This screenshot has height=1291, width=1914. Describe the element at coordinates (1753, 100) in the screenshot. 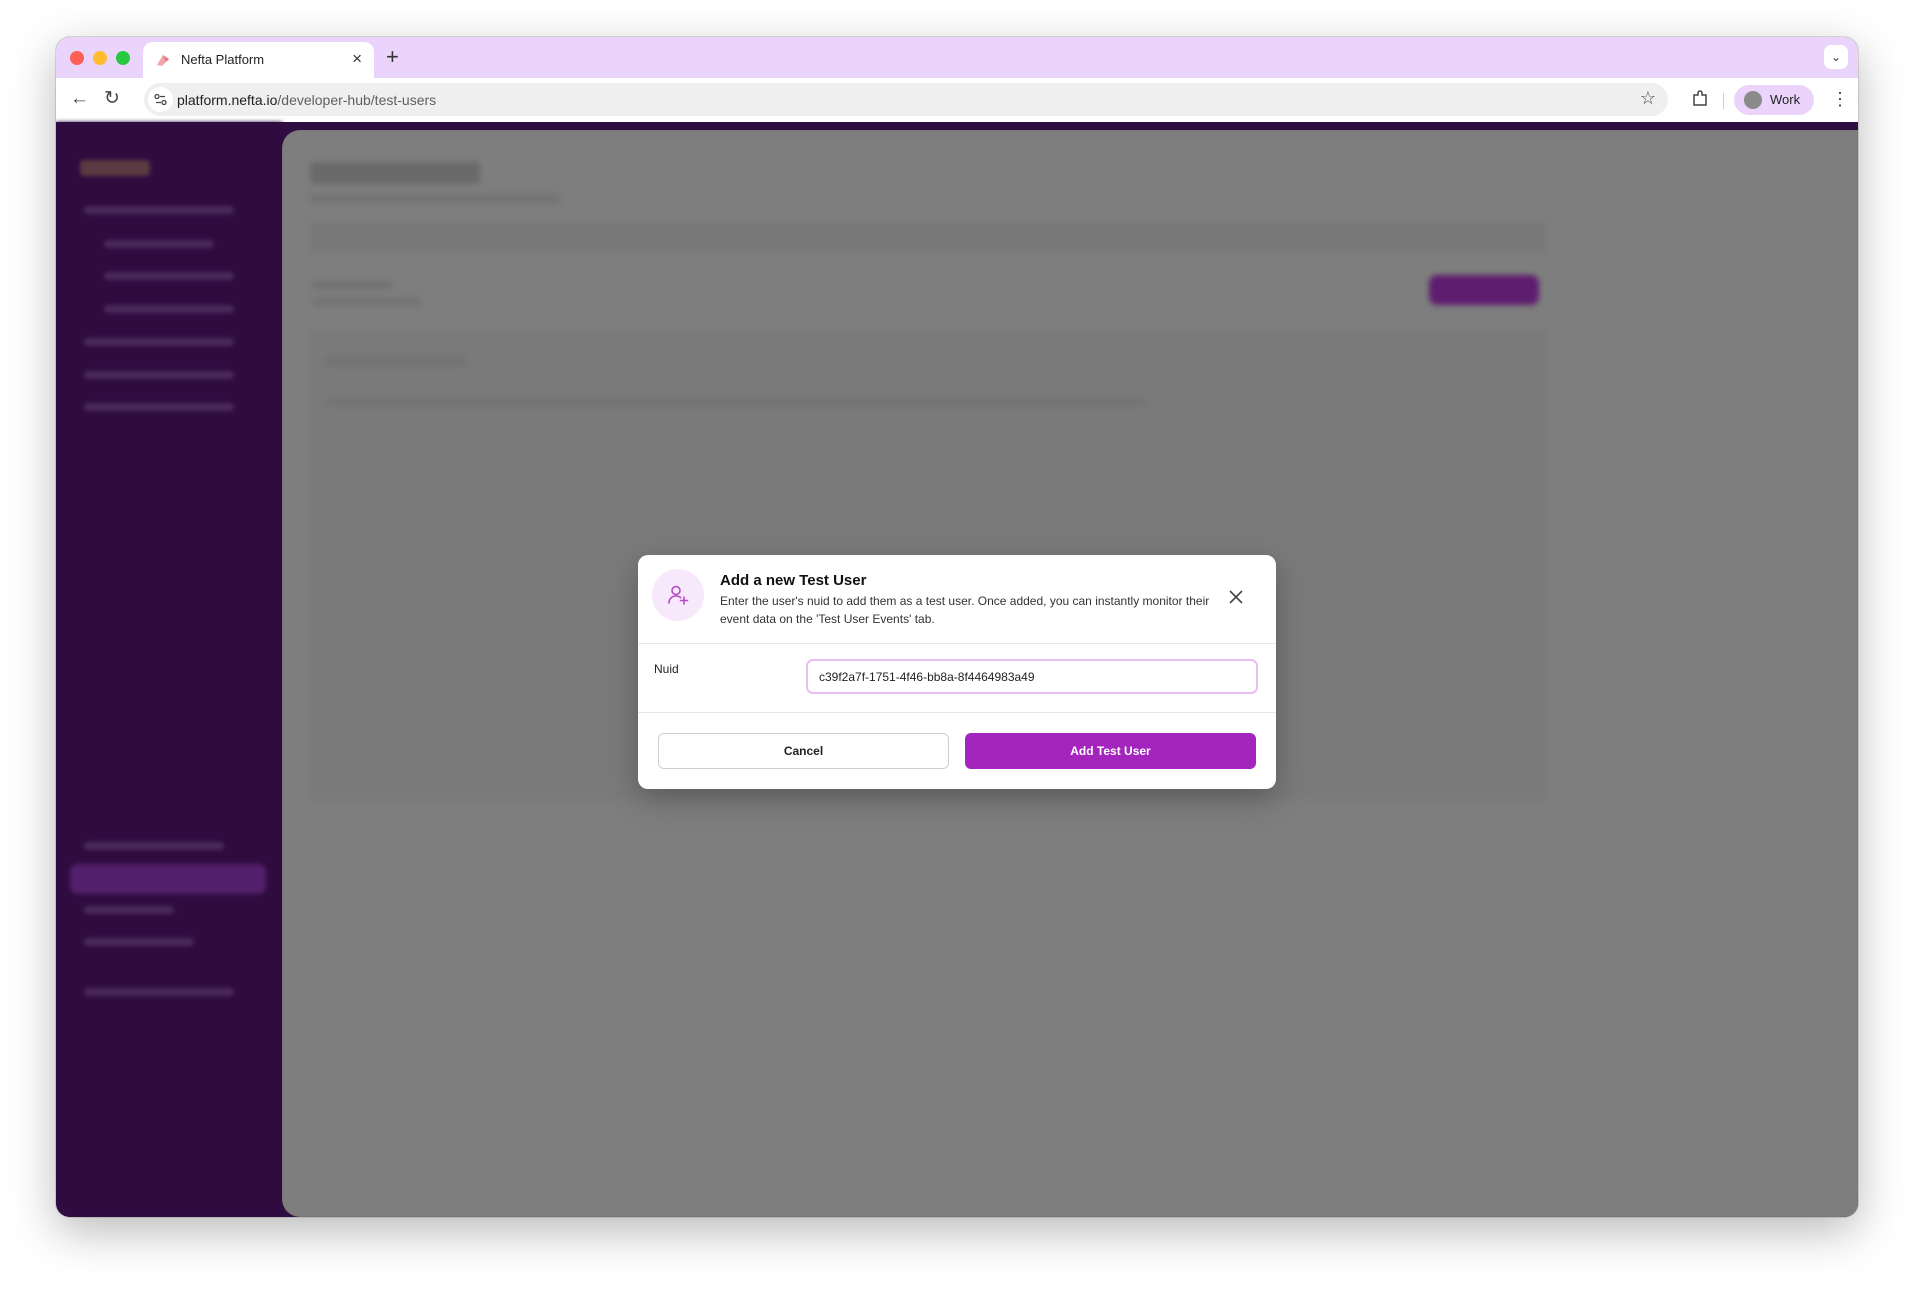

I see `profile-avatar` at that location.